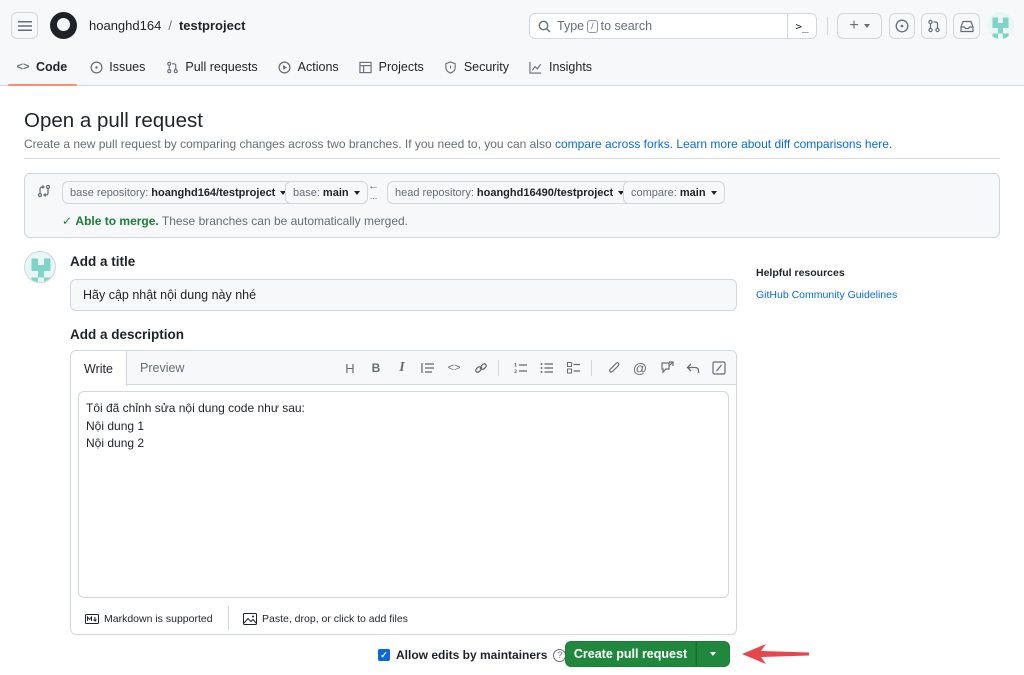  I want to click on create-pull-request-button: Create pull request, so click(630, 654).